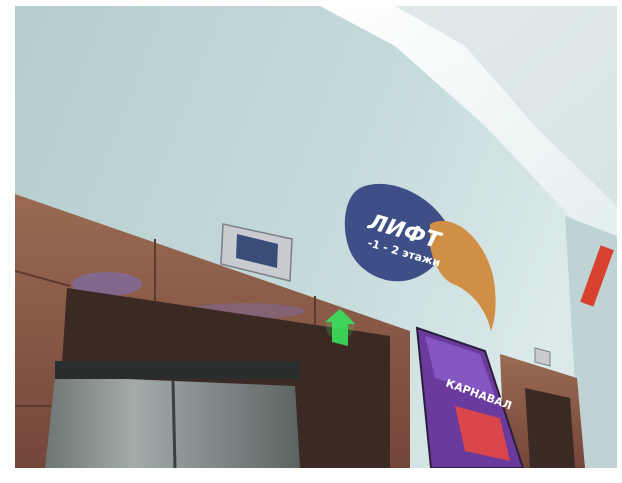 This screenshot has width=622, height=483. Describe the element at coordinates (177, 370) in the screenshot. I see `door-header` at that location.